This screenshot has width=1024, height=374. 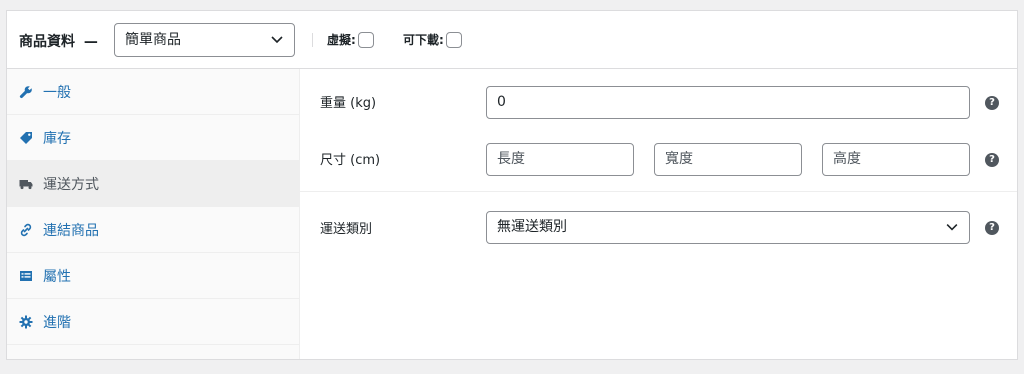 What do you see at coordinates (153, 276) in the screenshot?
I see `tab-attributes: 屬性` at bounding box center [153, 276].